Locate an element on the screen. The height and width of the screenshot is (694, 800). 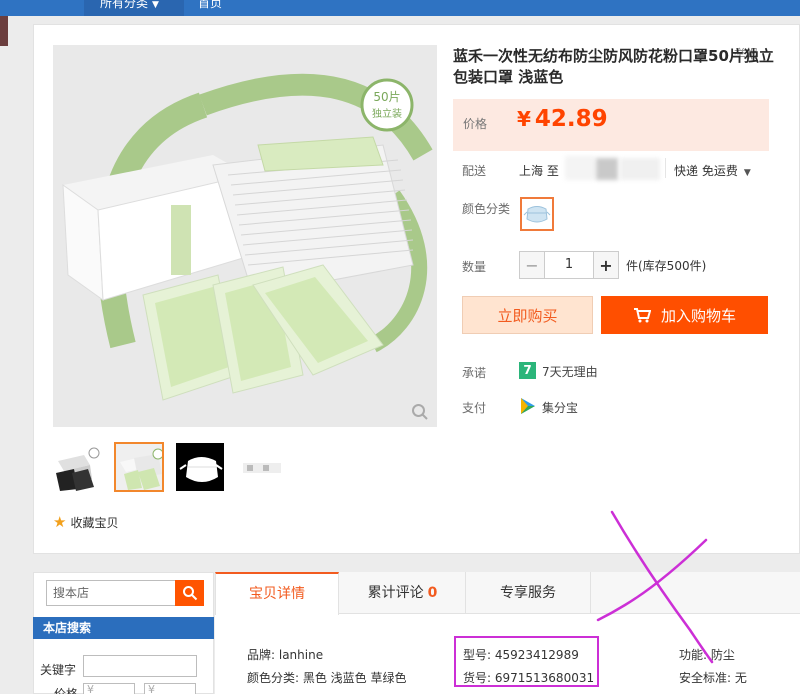
quantity-stepper: − 1 + 件(库存500件) is located at coordinates (612, 265).